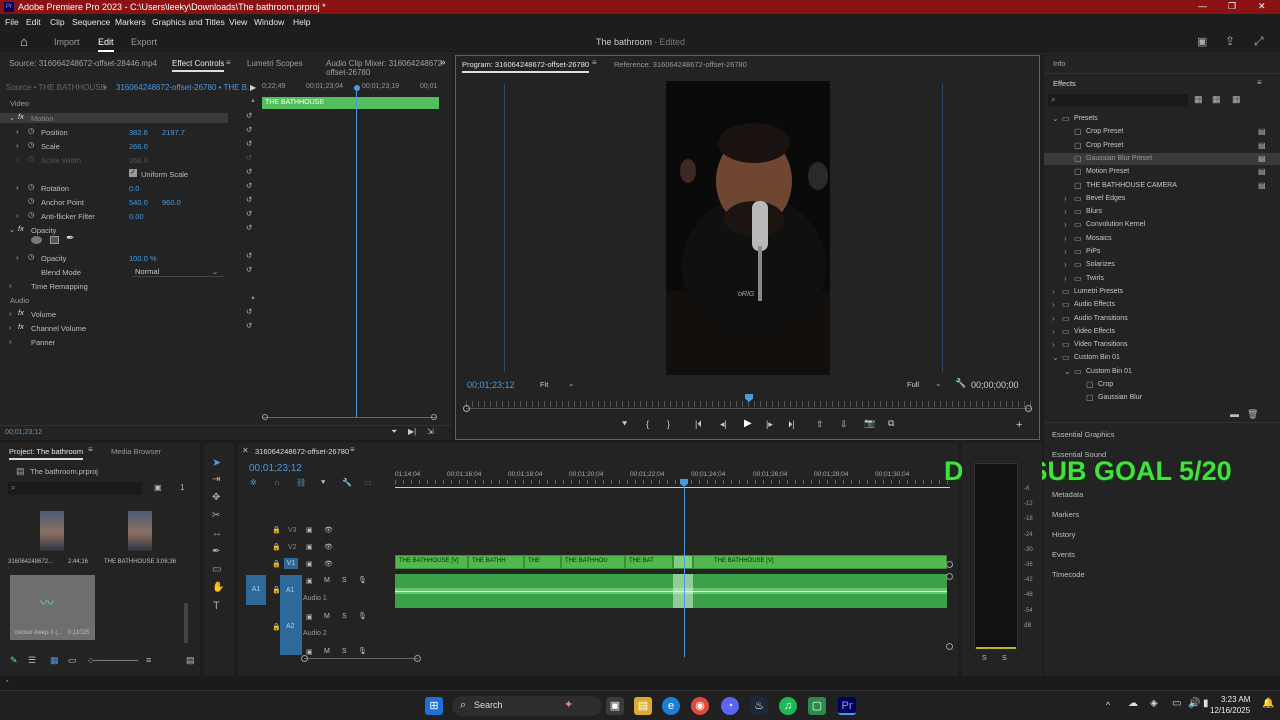 The height and width of the screenshot is (720, 1280). I want to click on mini-playhead-handle, so click(357, 88).